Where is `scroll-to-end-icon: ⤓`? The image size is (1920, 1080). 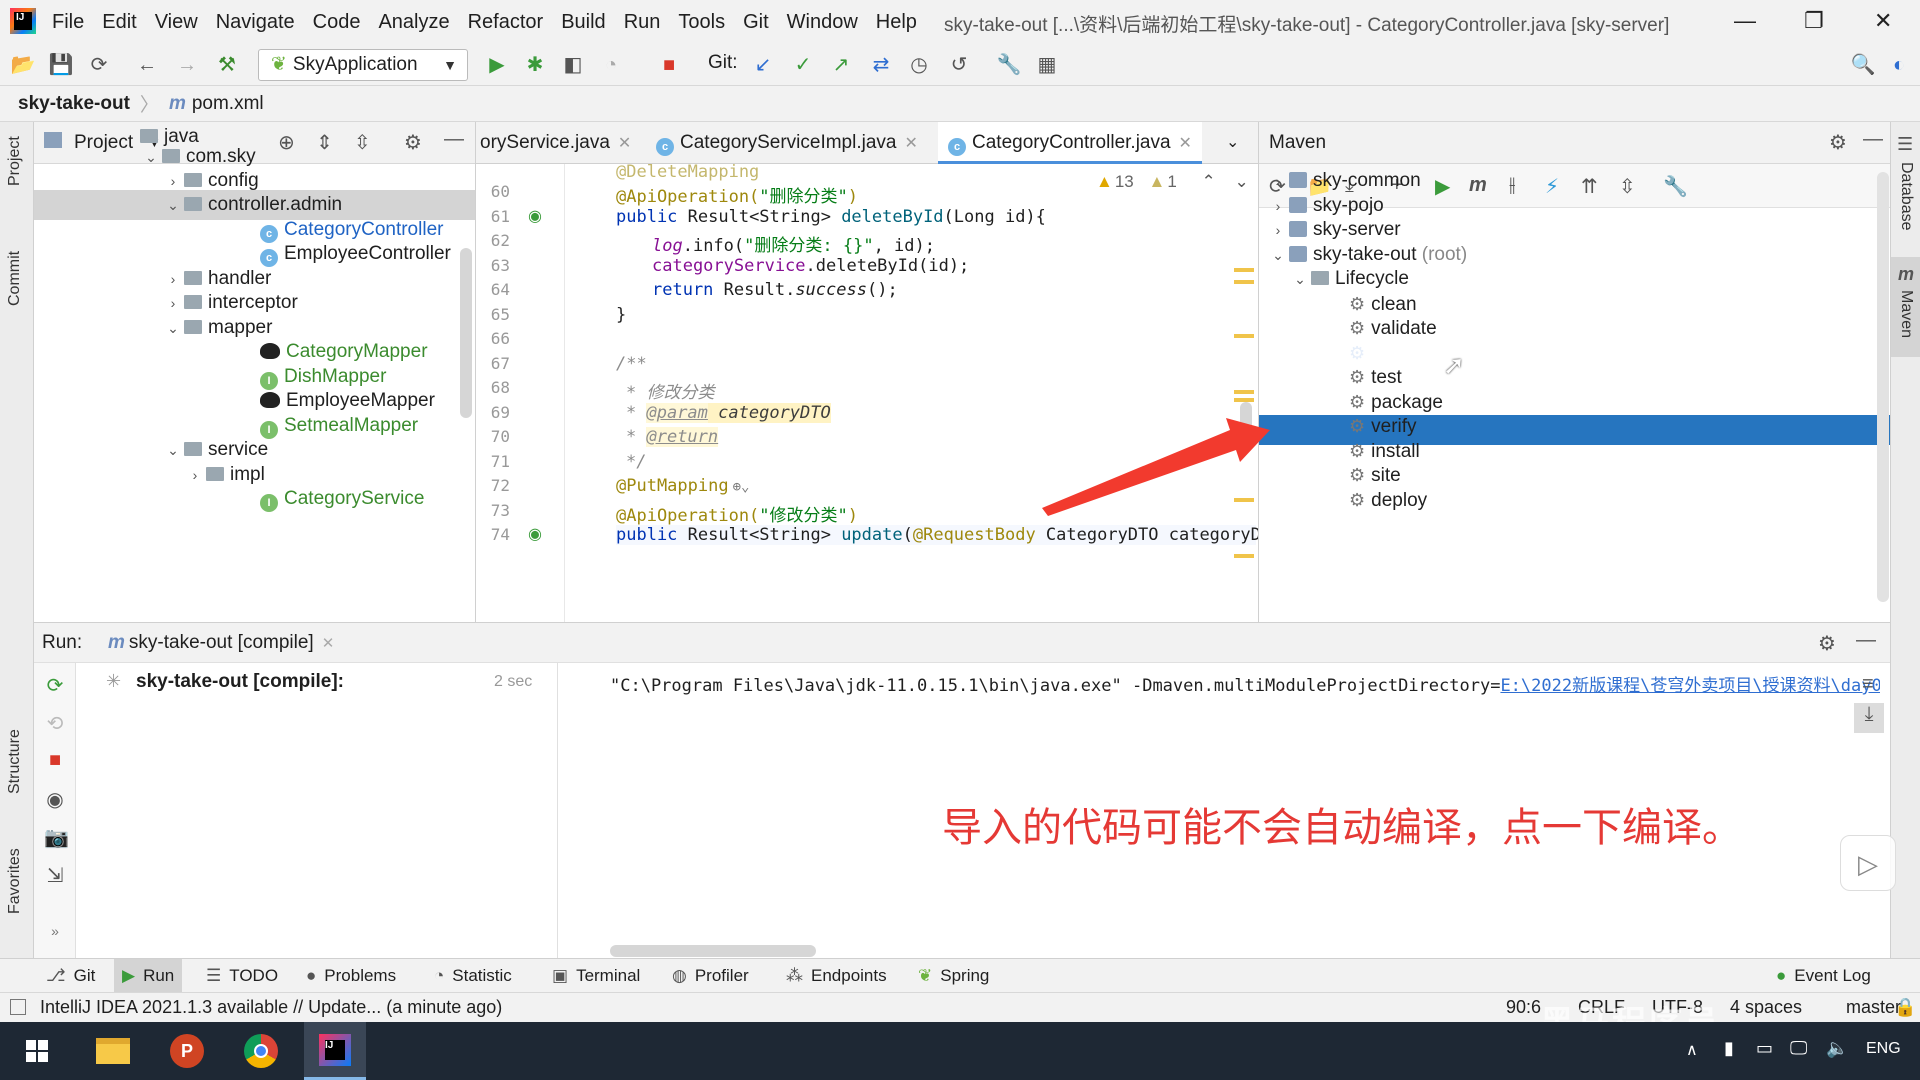
scroll-to-end-icon: ⤓ is located at coordinates (1869, 718).